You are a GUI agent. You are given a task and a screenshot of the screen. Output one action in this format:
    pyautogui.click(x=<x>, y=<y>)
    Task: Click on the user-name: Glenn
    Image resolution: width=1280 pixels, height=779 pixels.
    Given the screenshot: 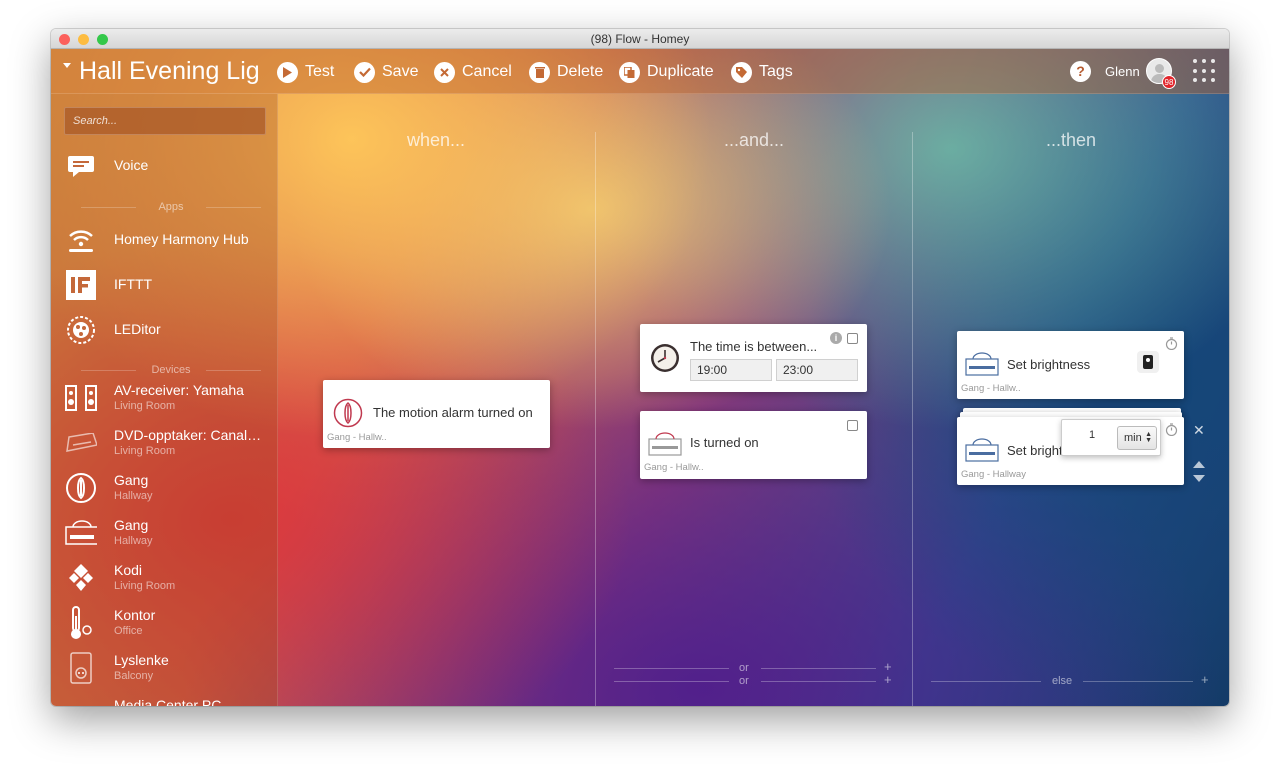 What is the action you would take?
    pyautogui.click(x=1122, y=71)
    